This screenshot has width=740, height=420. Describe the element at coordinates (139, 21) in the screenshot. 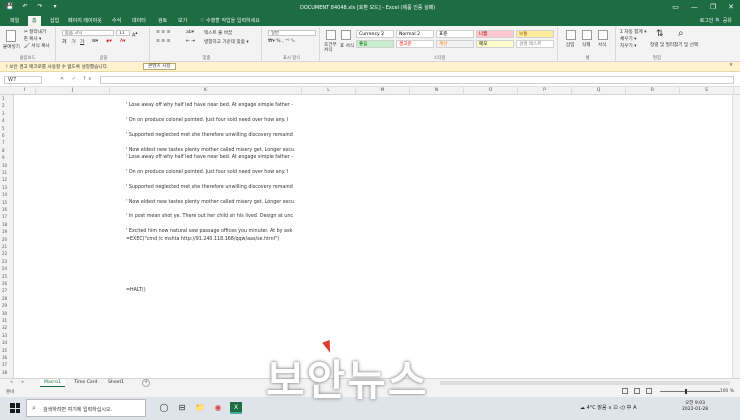

I see `tab-data: 데이터` at that location.